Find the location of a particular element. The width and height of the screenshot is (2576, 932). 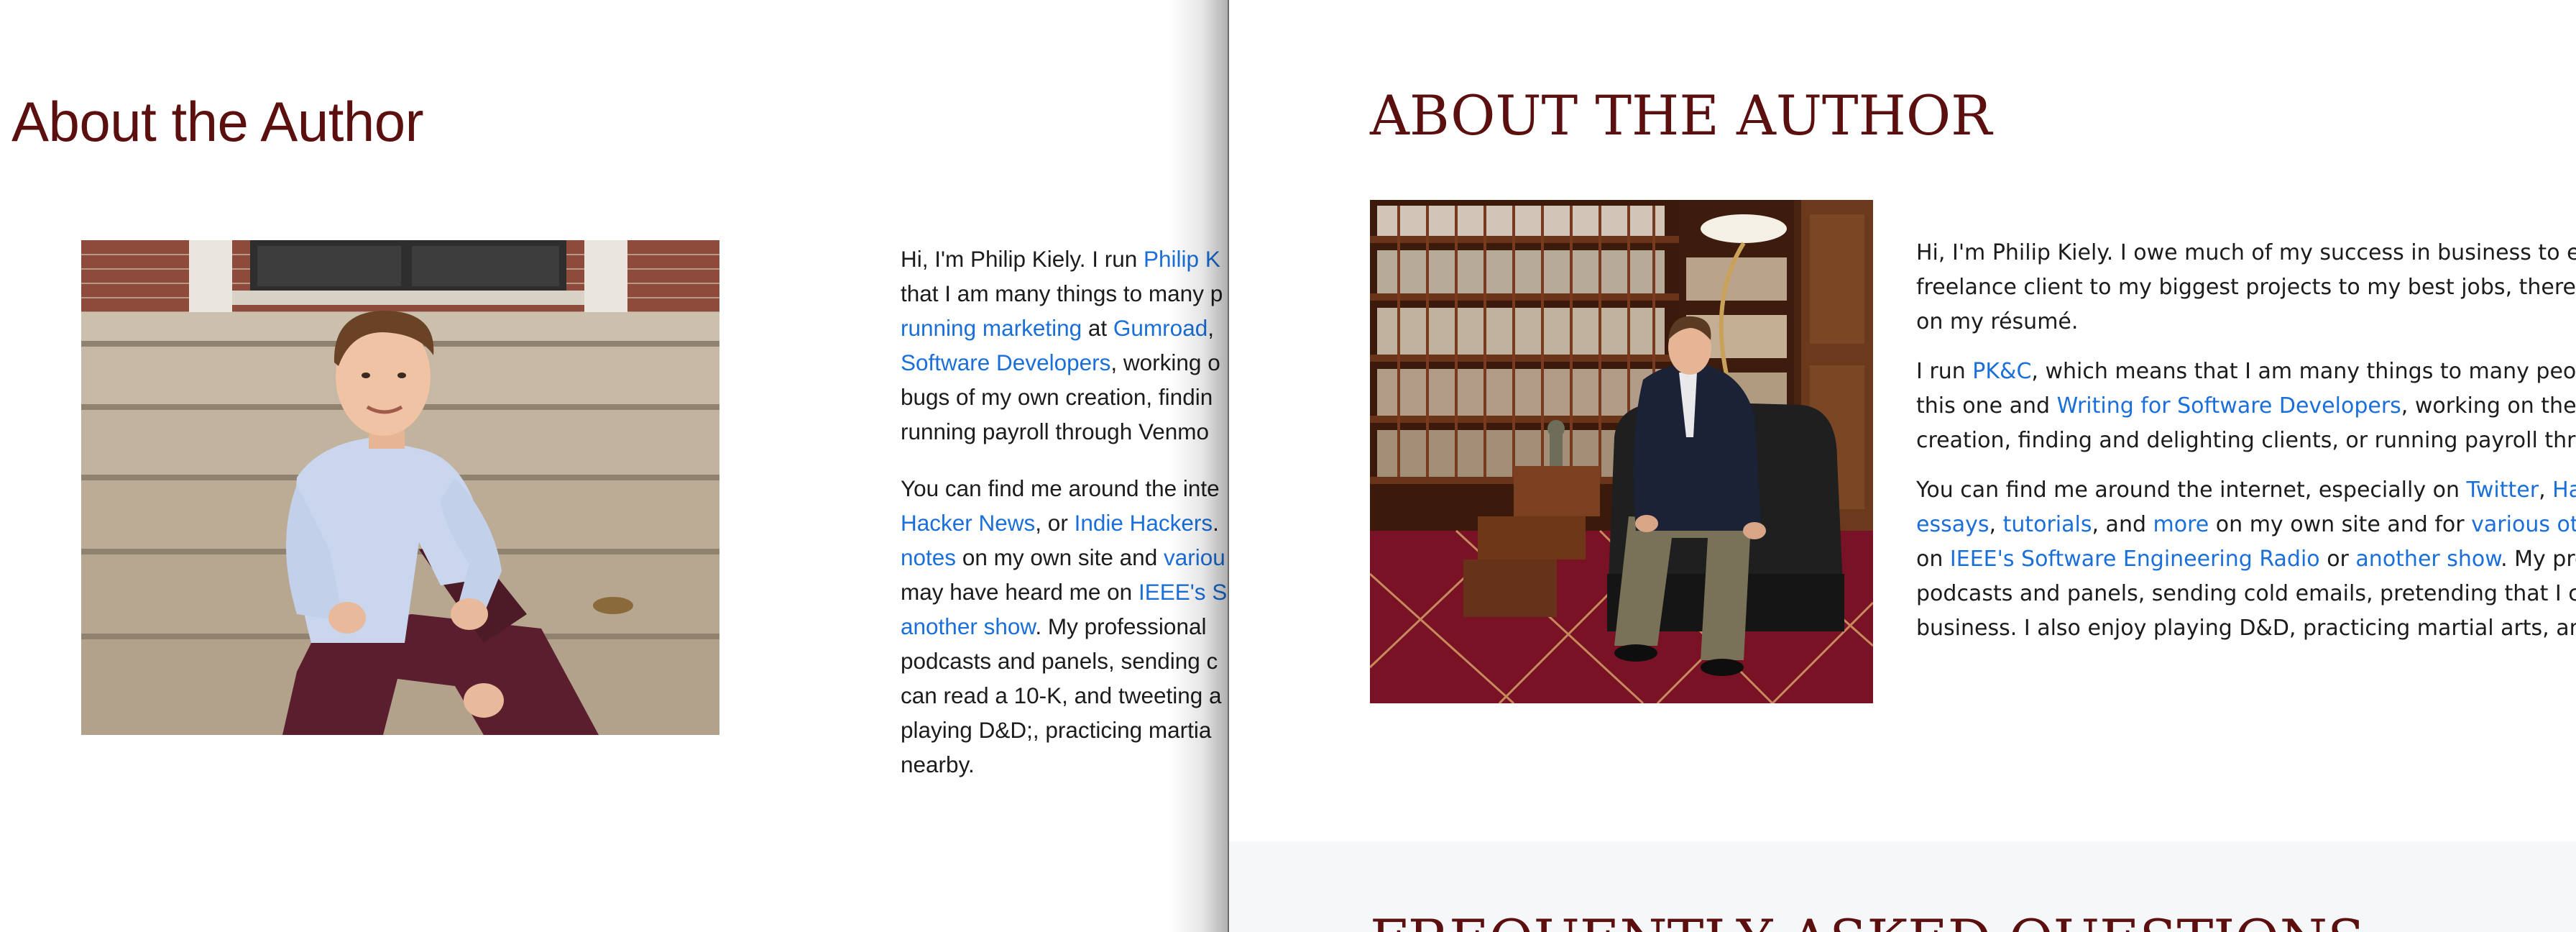

body-text: at is located at coordinates (1097, 328).